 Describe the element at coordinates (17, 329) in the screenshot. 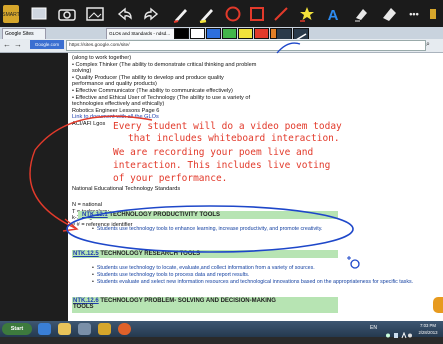

I see `start-button: Start` at that location.